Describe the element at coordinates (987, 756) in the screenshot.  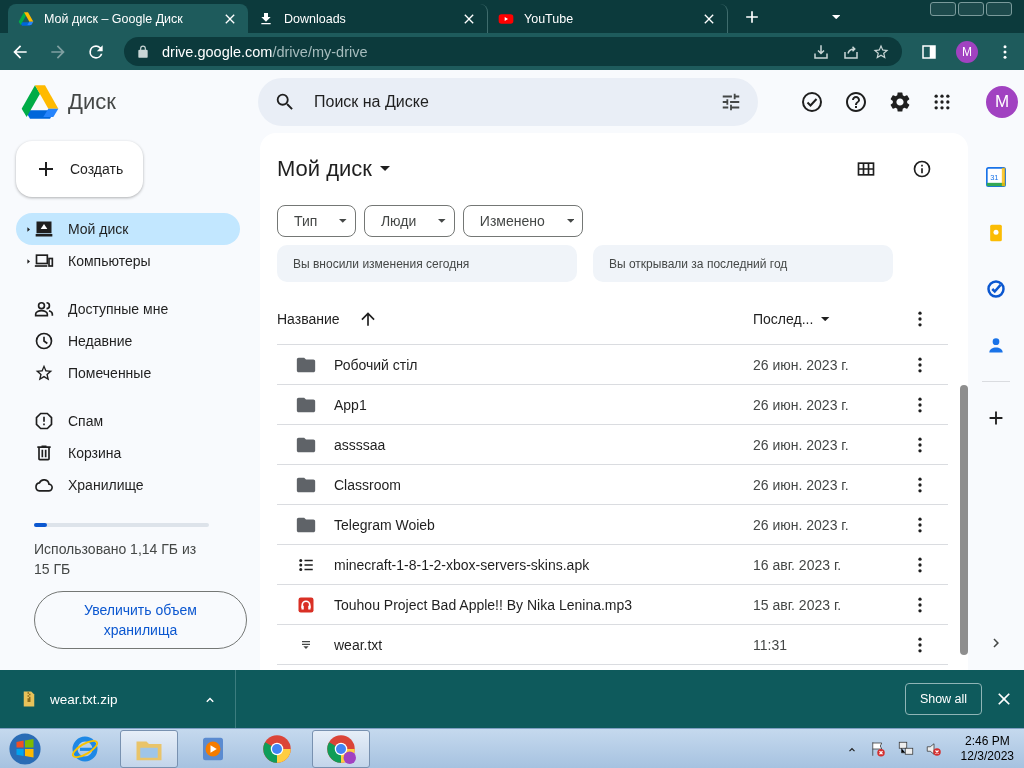
I see `clock-date: 12/3/2023` at that location.